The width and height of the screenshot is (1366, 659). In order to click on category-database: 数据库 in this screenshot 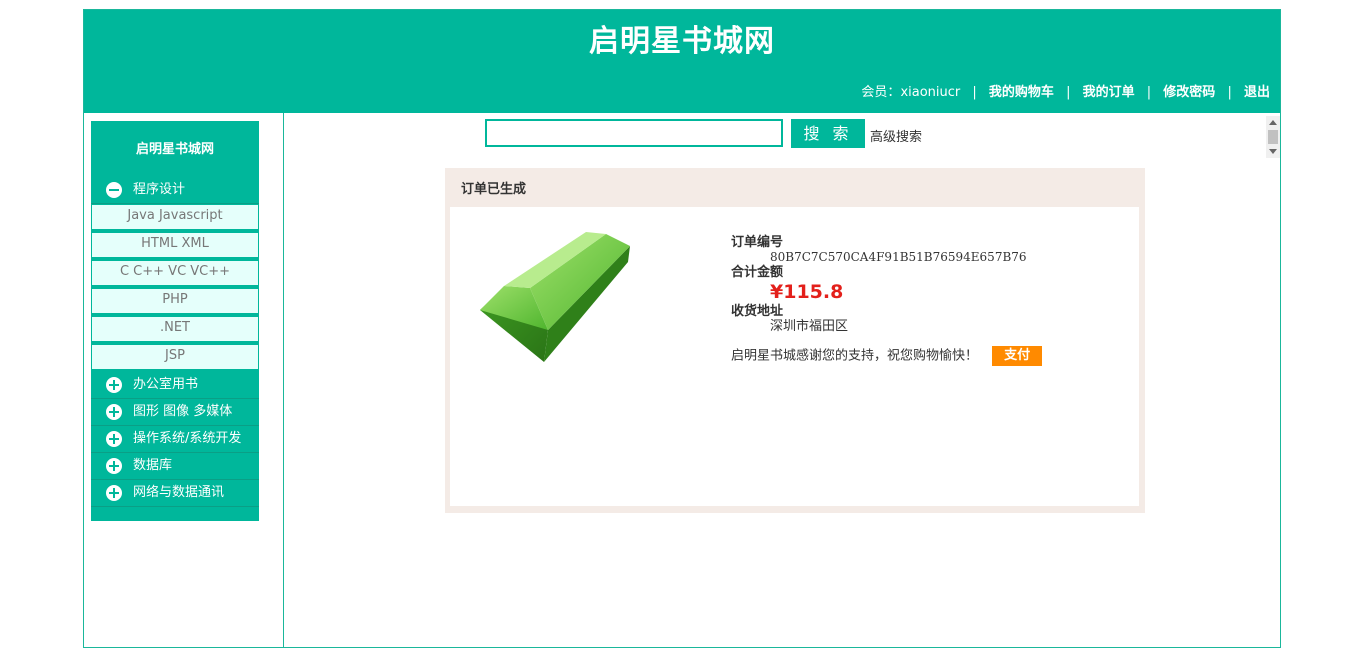, I will do `click(175, 466)`.